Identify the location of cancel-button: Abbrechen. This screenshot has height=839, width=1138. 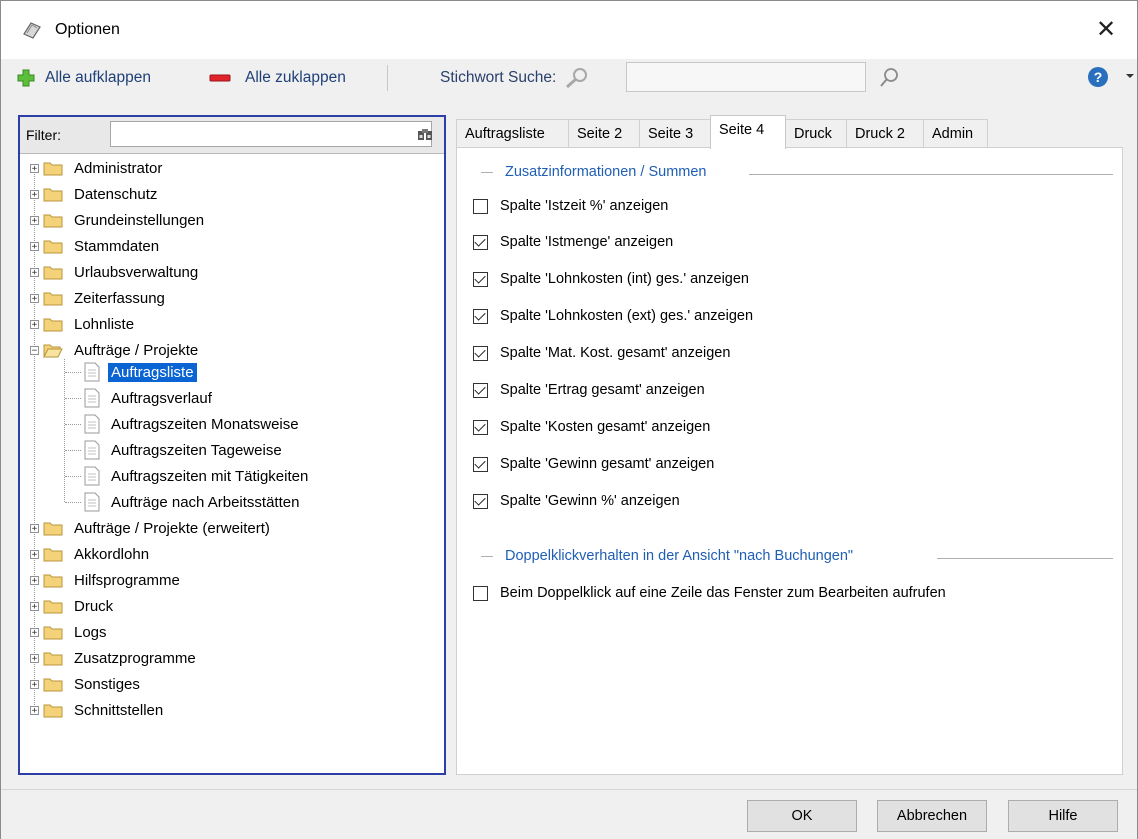
(932, 816).